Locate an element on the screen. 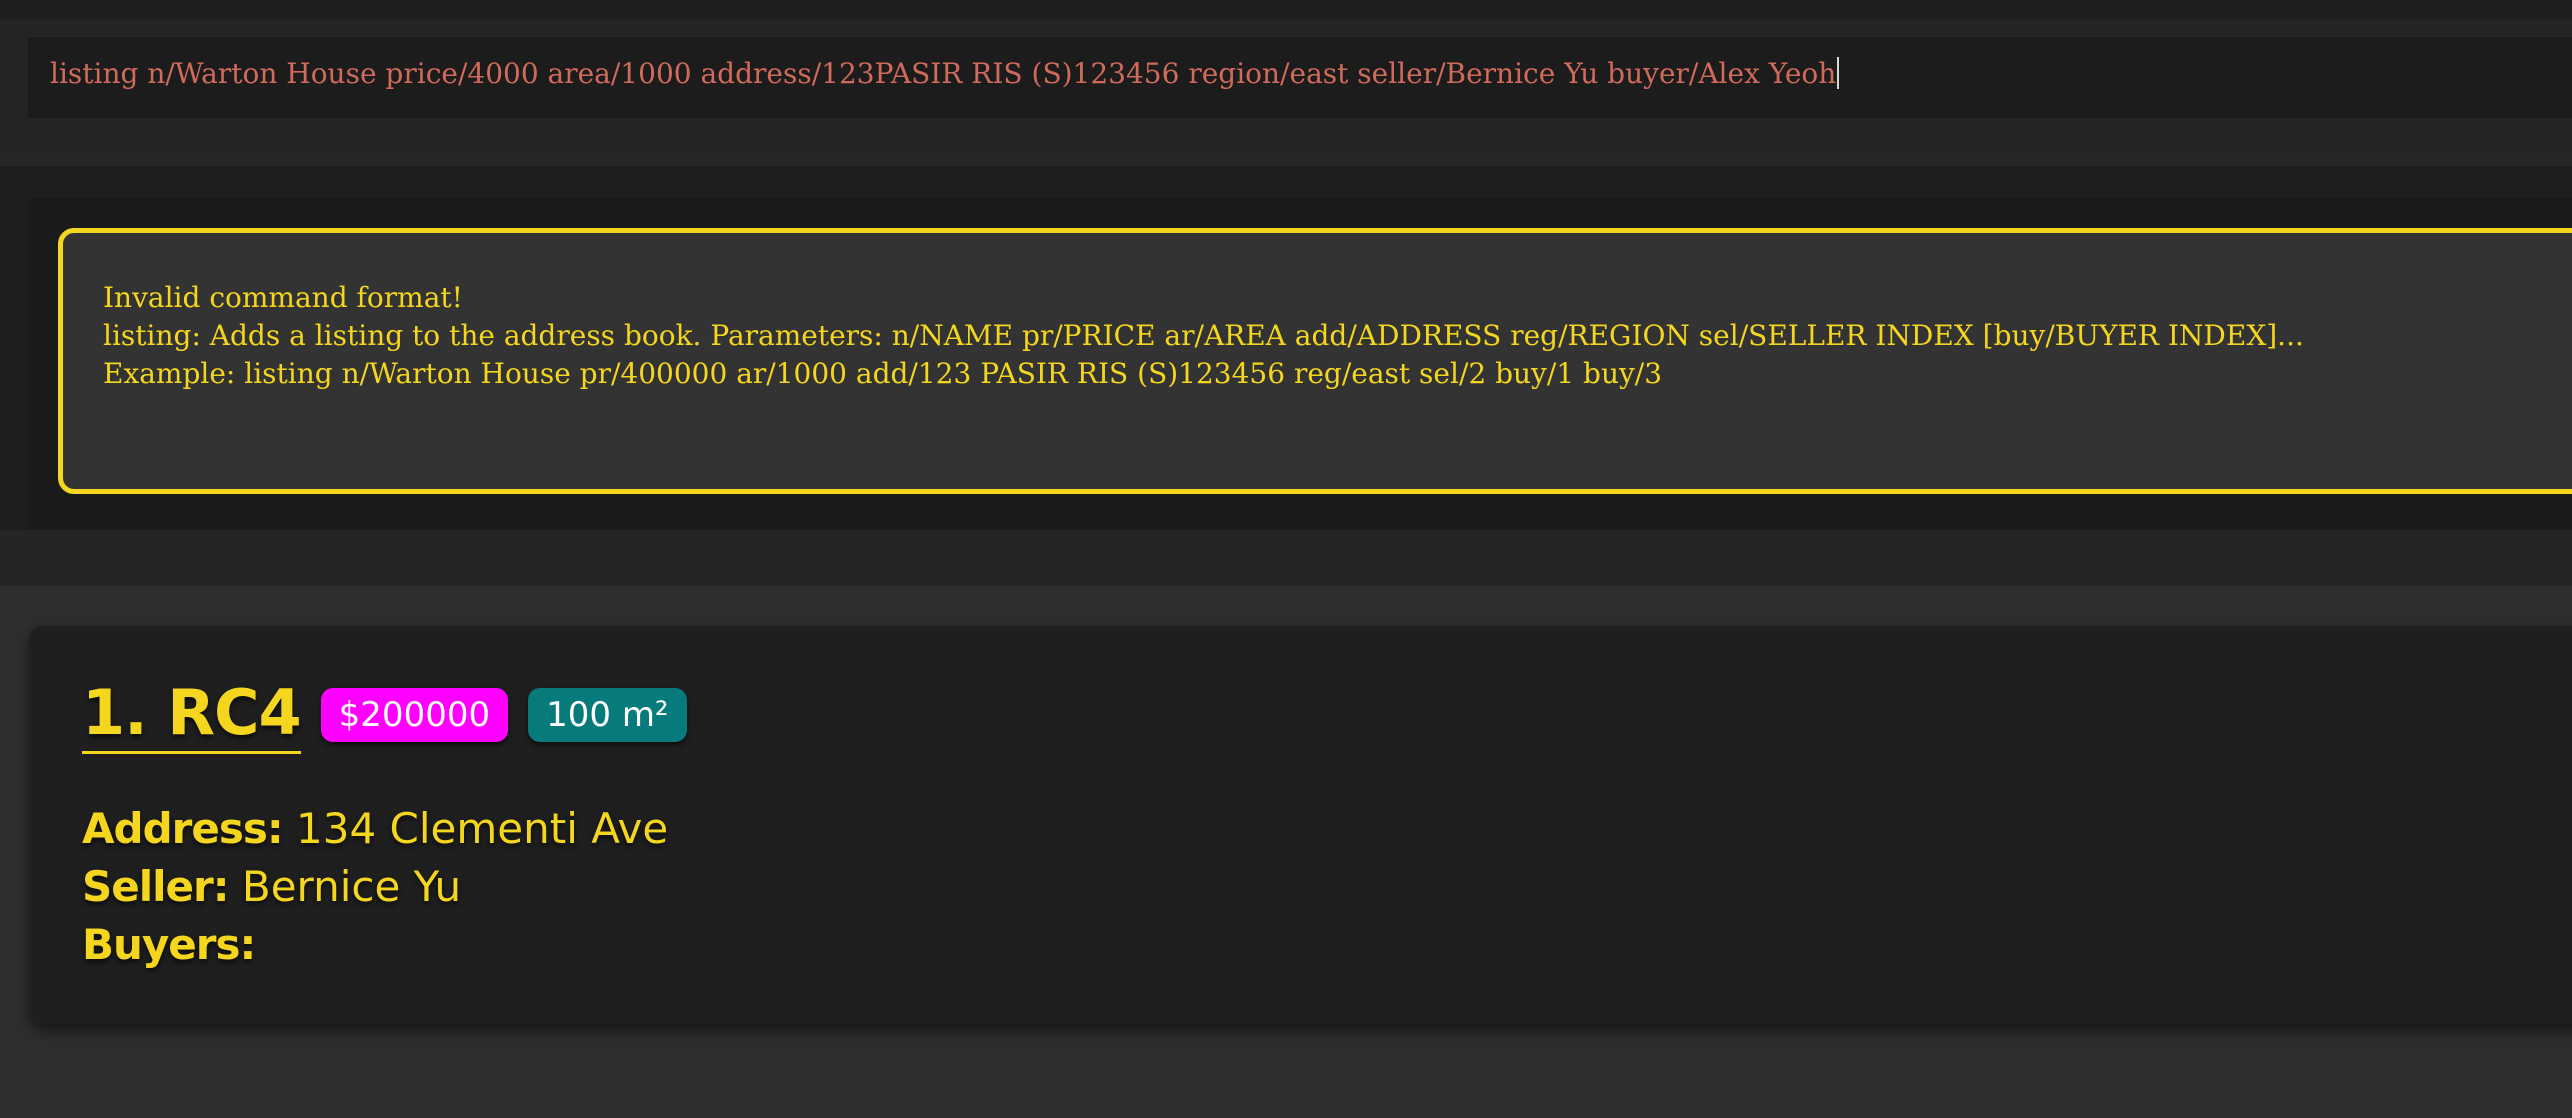 Image resolution: width=2572 pixels, height=1118 pixels. result-top-strip is located at coordinates (1286, 159).